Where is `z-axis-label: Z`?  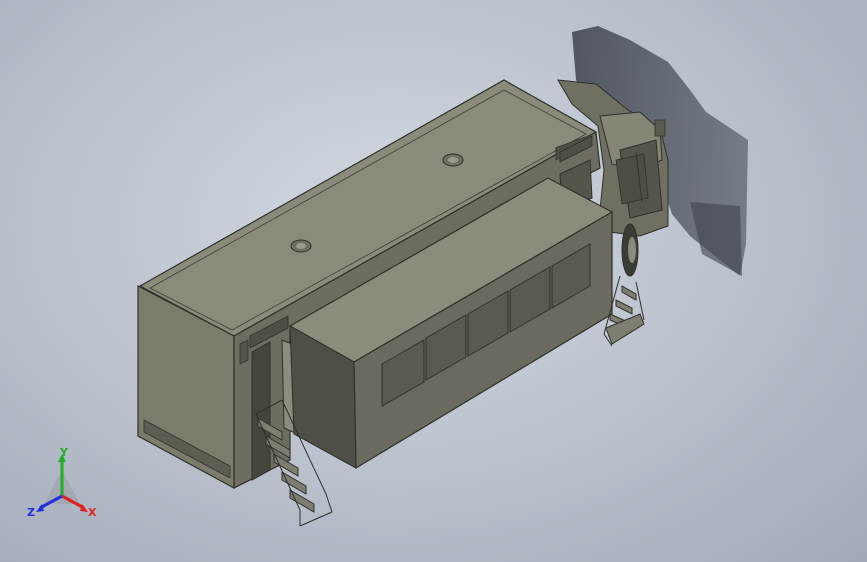
z-axis-label: Z is located at coordinates (31, 512).